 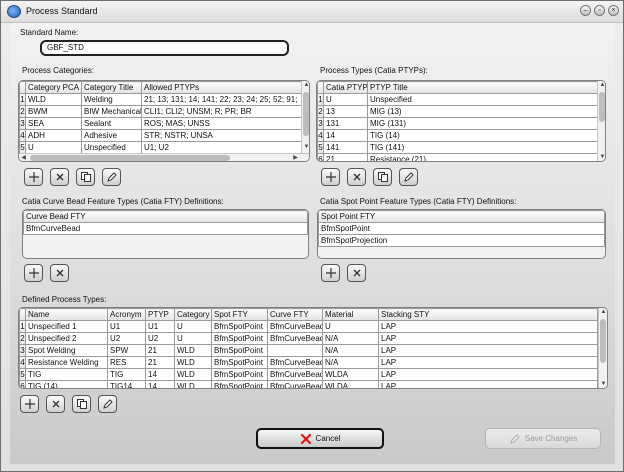 I want to click on add-curve-bead-button, so click(x=33, y=273).